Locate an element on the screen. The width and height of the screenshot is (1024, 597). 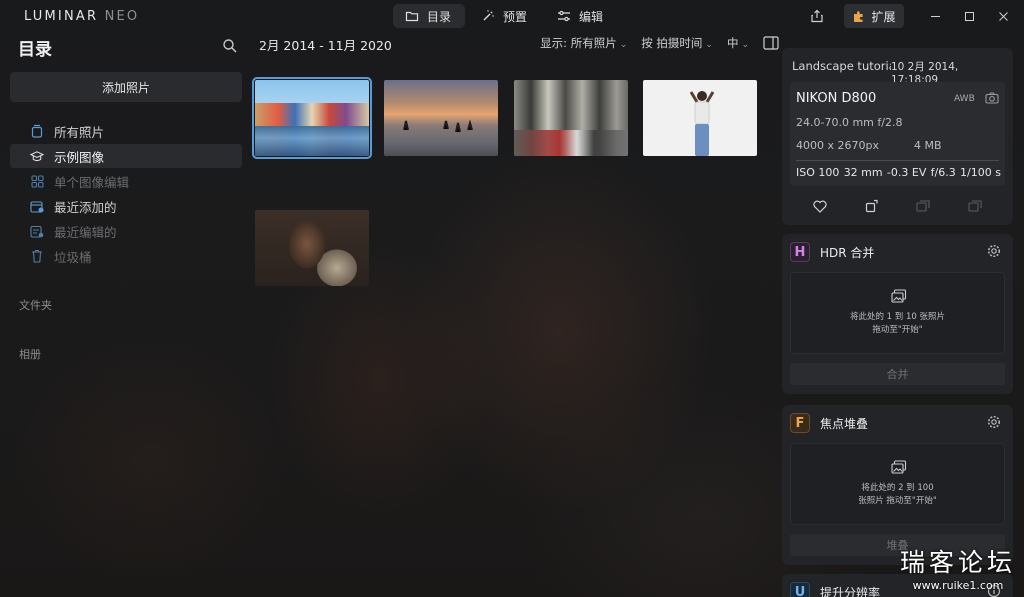
gallery-toolbar: 2月 2014 - 11月 2020 显示: 所有照片 ⌄ 按 拍摄时间 ⌄ 中 ⌄ is located at coordinates (515, 43).